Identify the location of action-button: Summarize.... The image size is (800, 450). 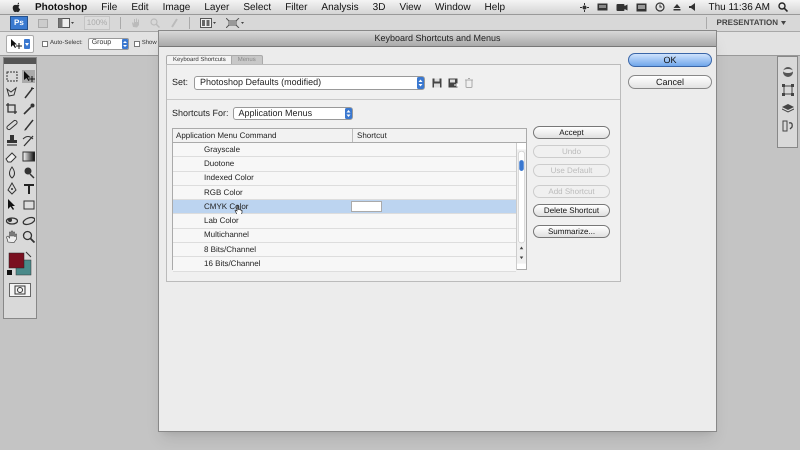
(571, 231).